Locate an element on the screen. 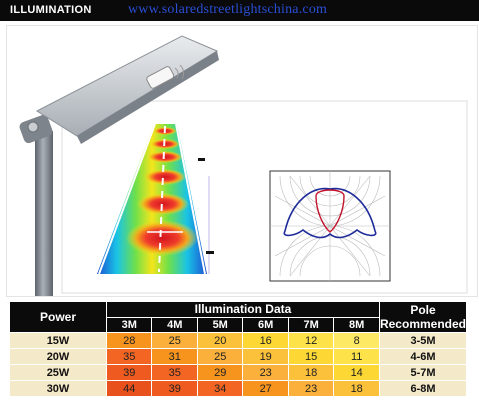 Image resolution: width=479 pixels, height=400 pixels. power-header: Power is located at coordinates (58, 317).